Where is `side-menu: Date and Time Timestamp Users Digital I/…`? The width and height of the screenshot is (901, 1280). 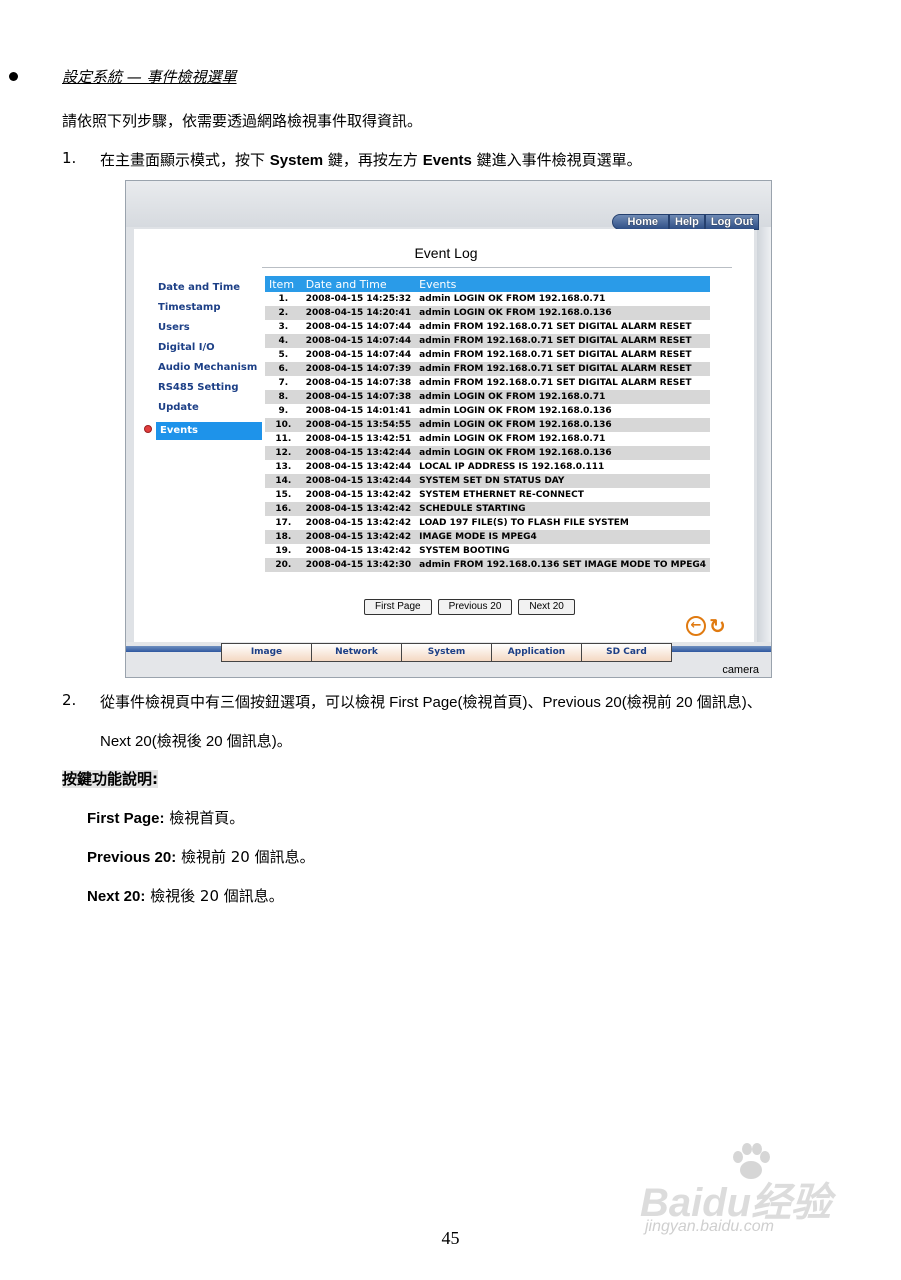 side-menu: Date and Time Timestamp Users Digital I/… is located at coordinates (209, 360).